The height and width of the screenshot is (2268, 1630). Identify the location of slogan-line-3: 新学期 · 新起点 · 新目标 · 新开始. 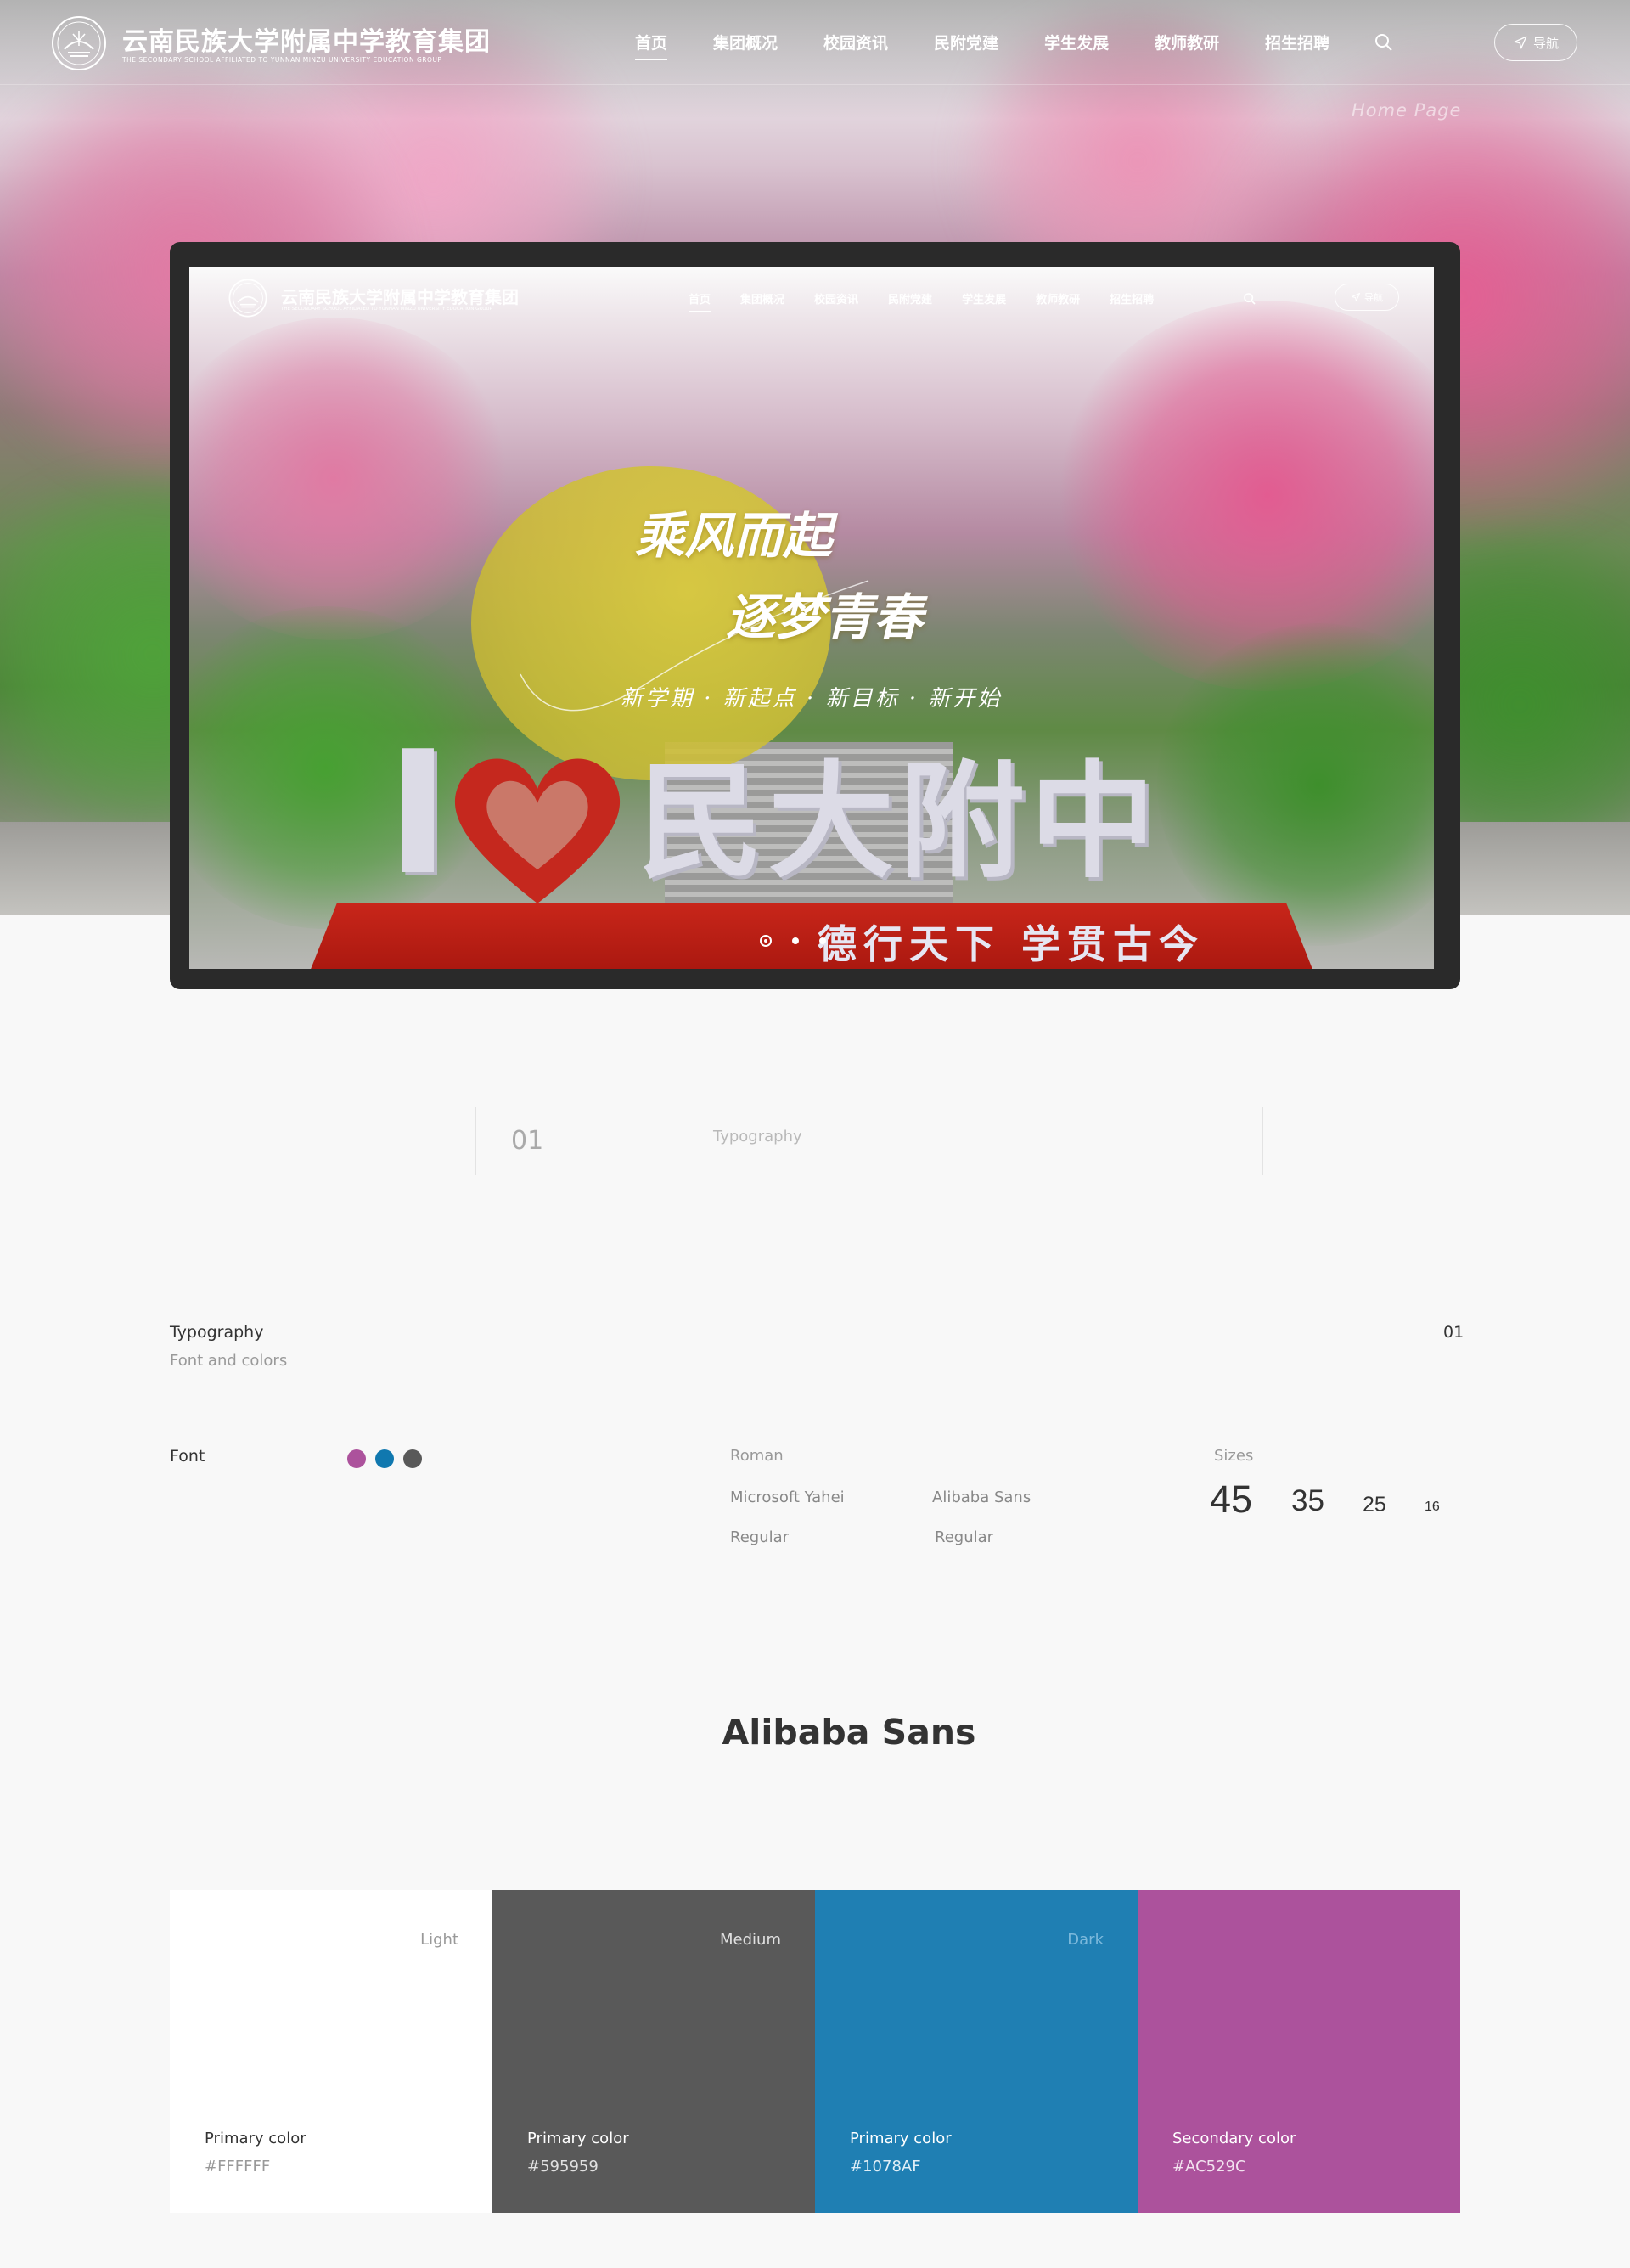
(812, 699).